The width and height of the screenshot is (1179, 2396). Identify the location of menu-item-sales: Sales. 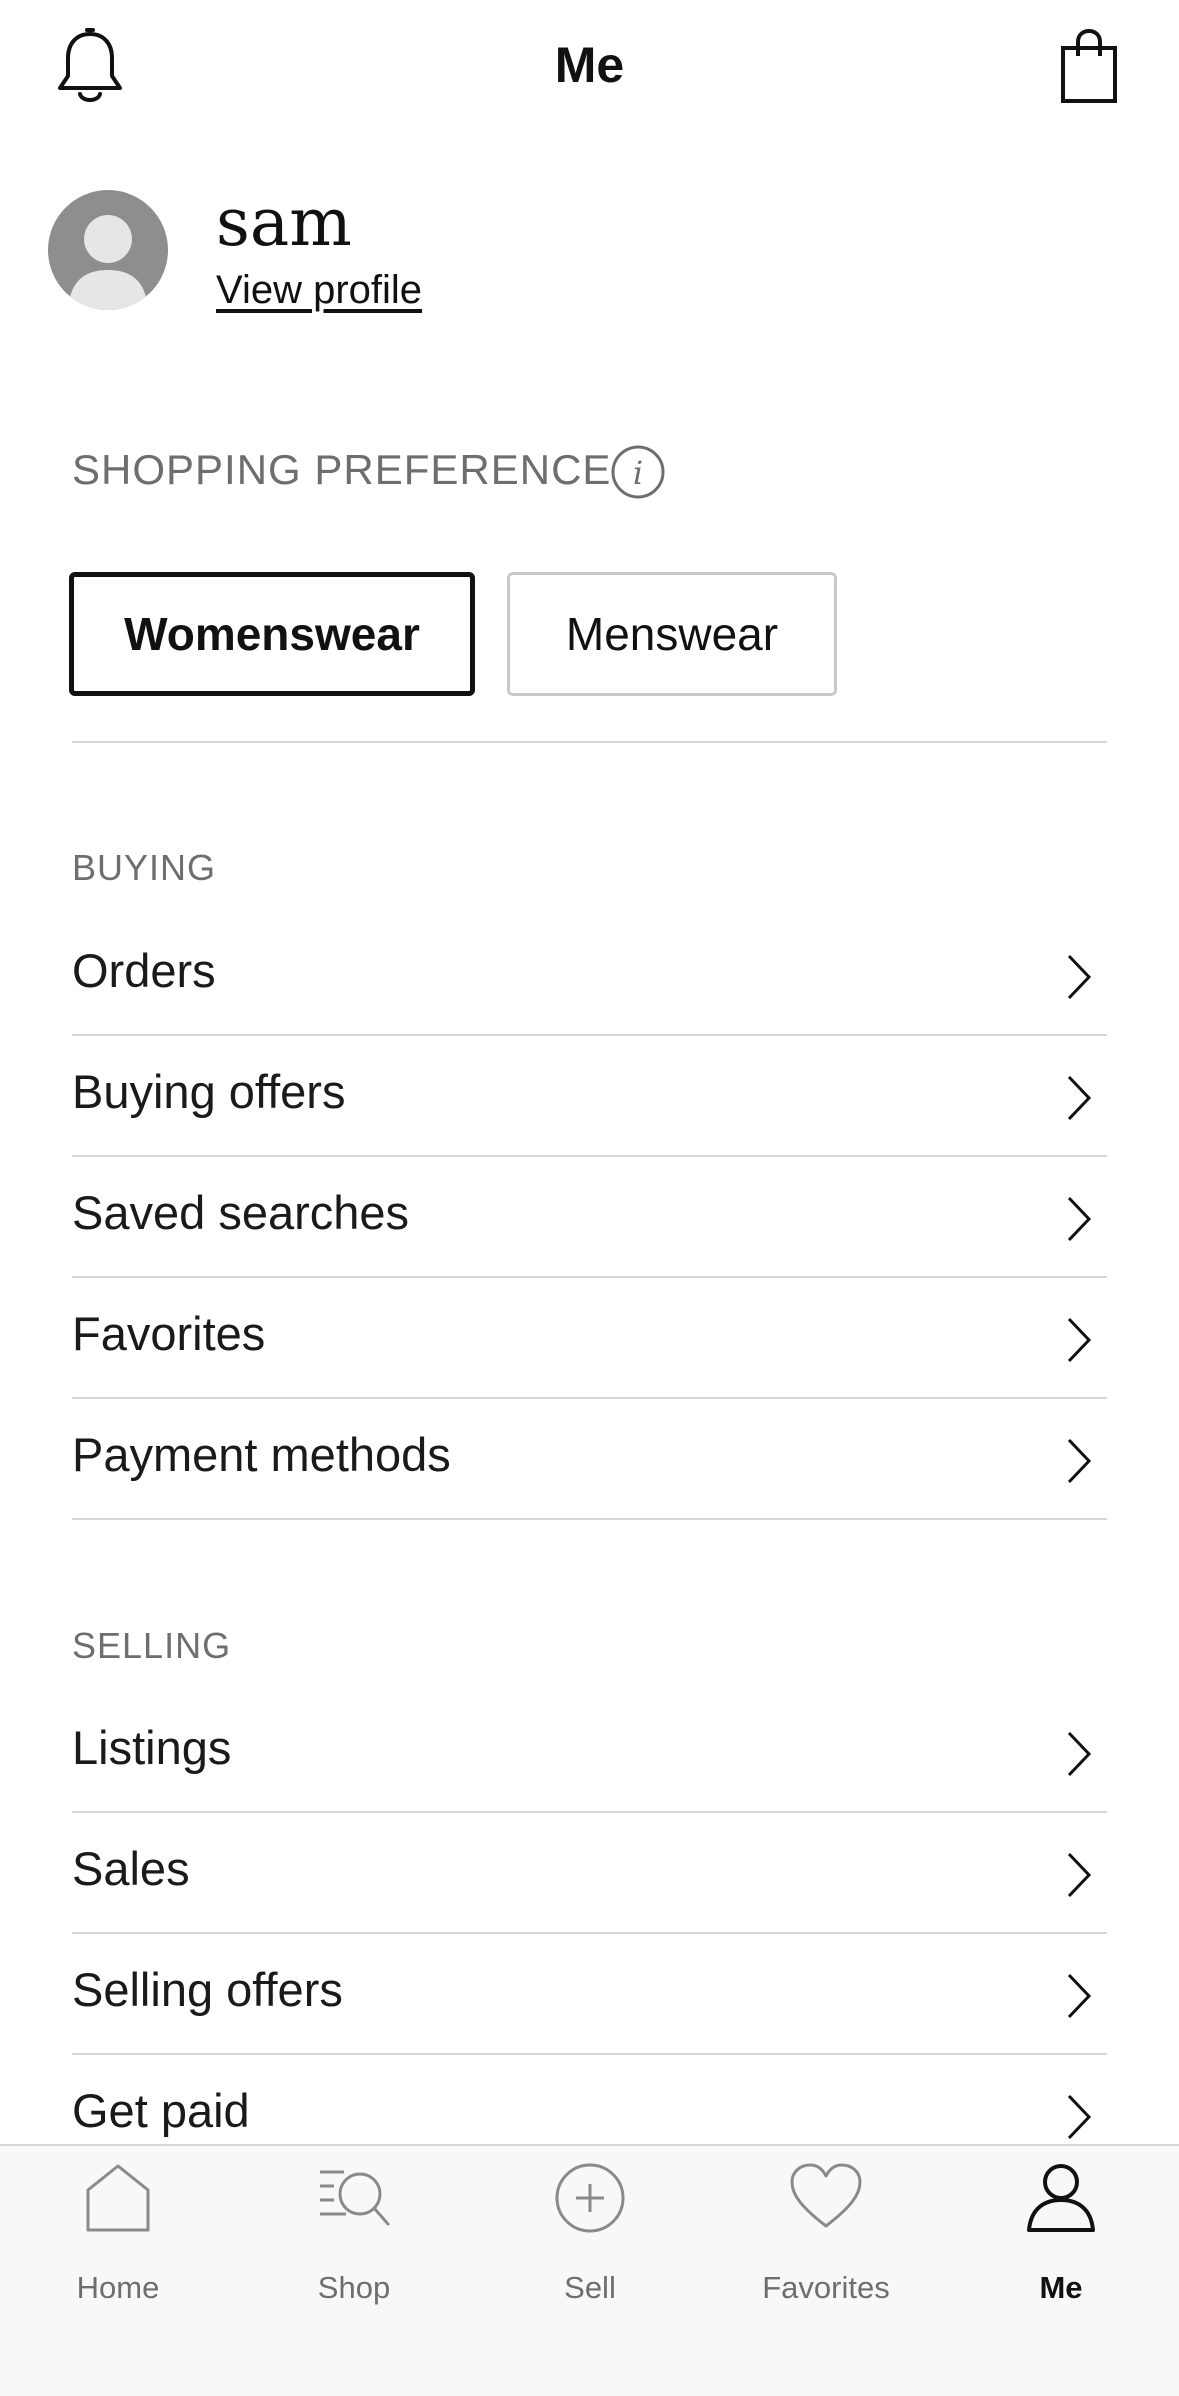
(589, 1873).